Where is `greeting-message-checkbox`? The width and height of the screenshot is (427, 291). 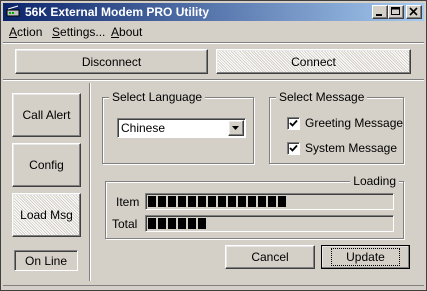
greeting-message-checkbox is located at coordinates (293, 123).